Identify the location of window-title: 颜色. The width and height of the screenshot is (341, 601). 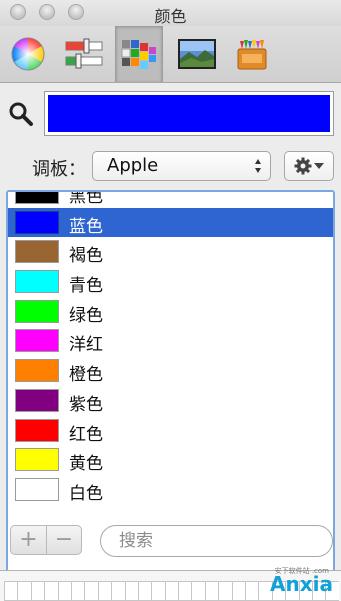
(170, 16).